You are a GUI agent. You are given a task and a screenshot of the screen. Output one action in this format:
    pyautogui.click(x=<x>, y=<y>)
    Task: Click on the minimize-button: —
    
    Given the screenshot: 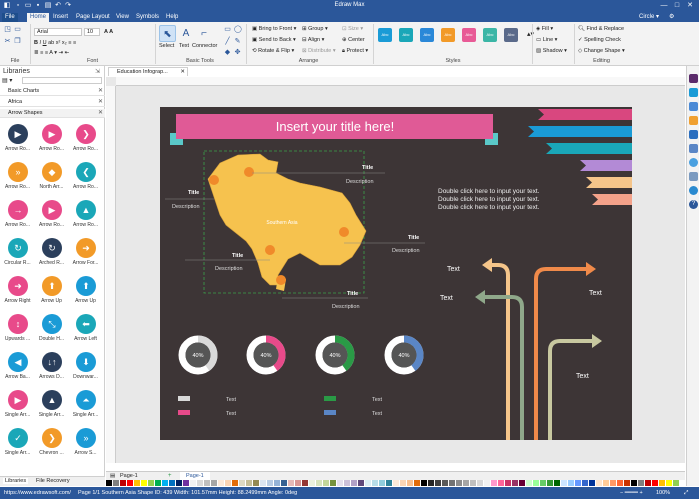 What is the action you would take?
    pyautogui.click(x=664, y=6)
    